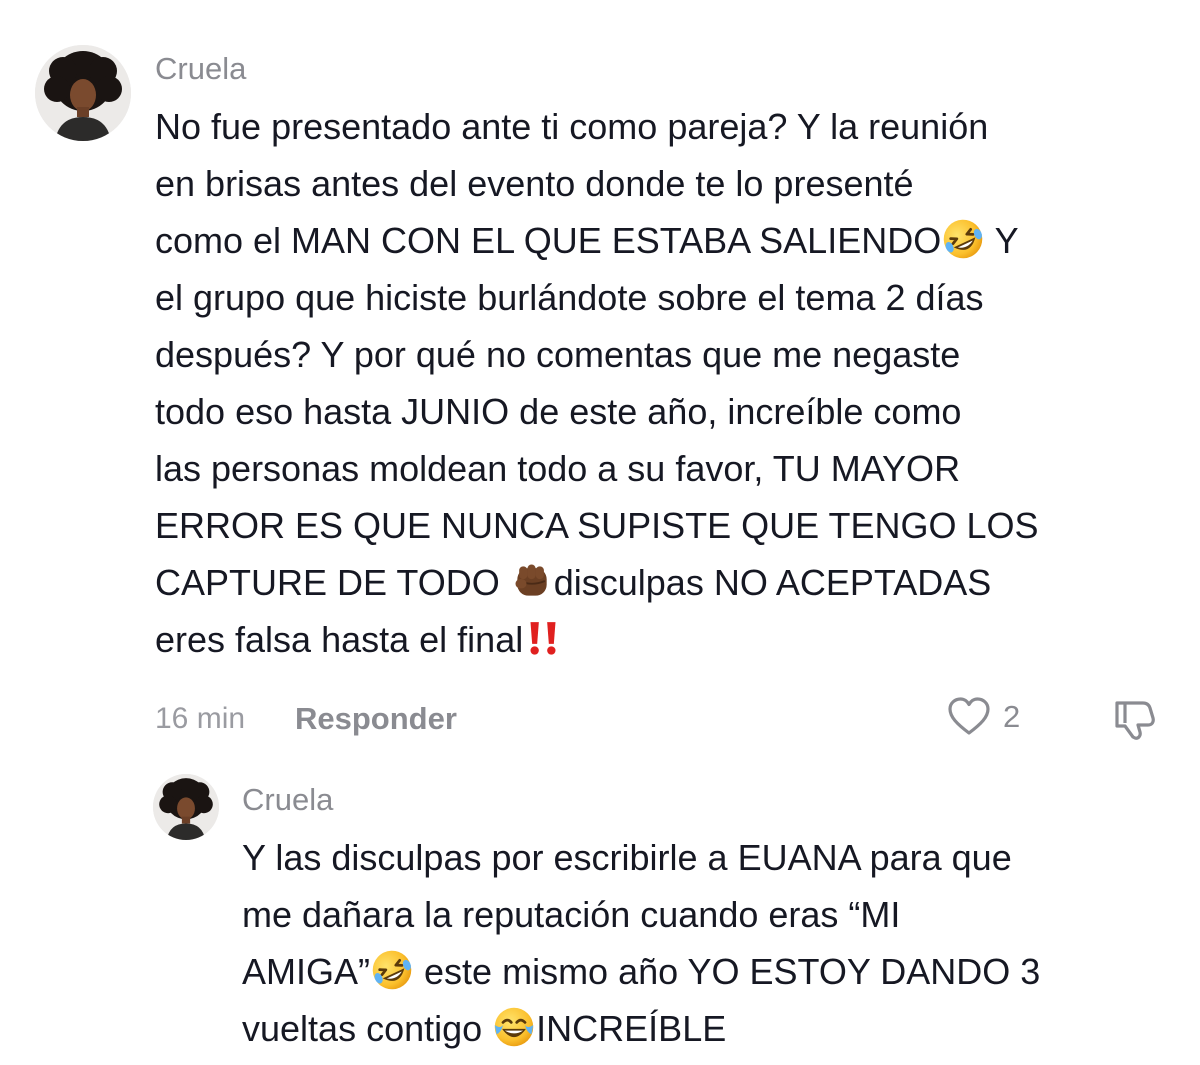 Image resolution: width=1200 pixels, height=1065 pixels. I want to click on comment-line: AMIGA” este mismo año YO ESTOY DANDO 3, so click(641, 971).